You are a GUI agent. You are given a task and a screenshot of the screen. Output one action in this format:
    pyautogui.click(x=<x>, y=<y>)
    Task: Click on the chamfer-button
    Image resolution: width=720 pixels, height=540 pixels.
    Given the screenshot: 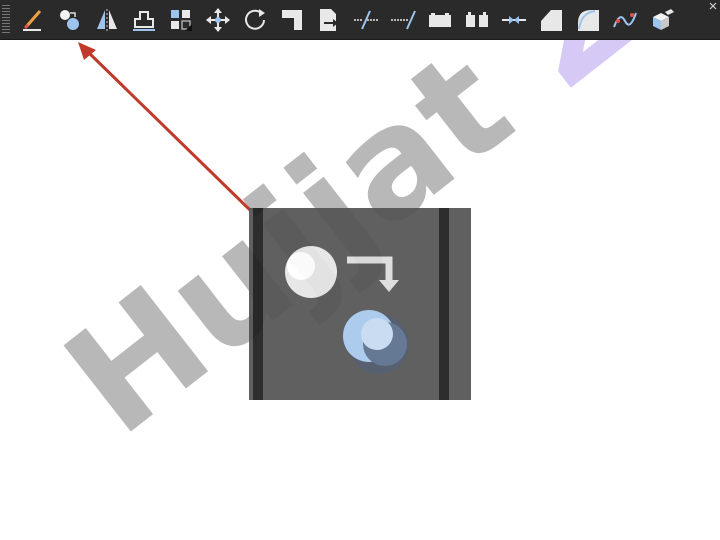 What is the action you would take?
    pyautogui.click(x=551, y=20)
    